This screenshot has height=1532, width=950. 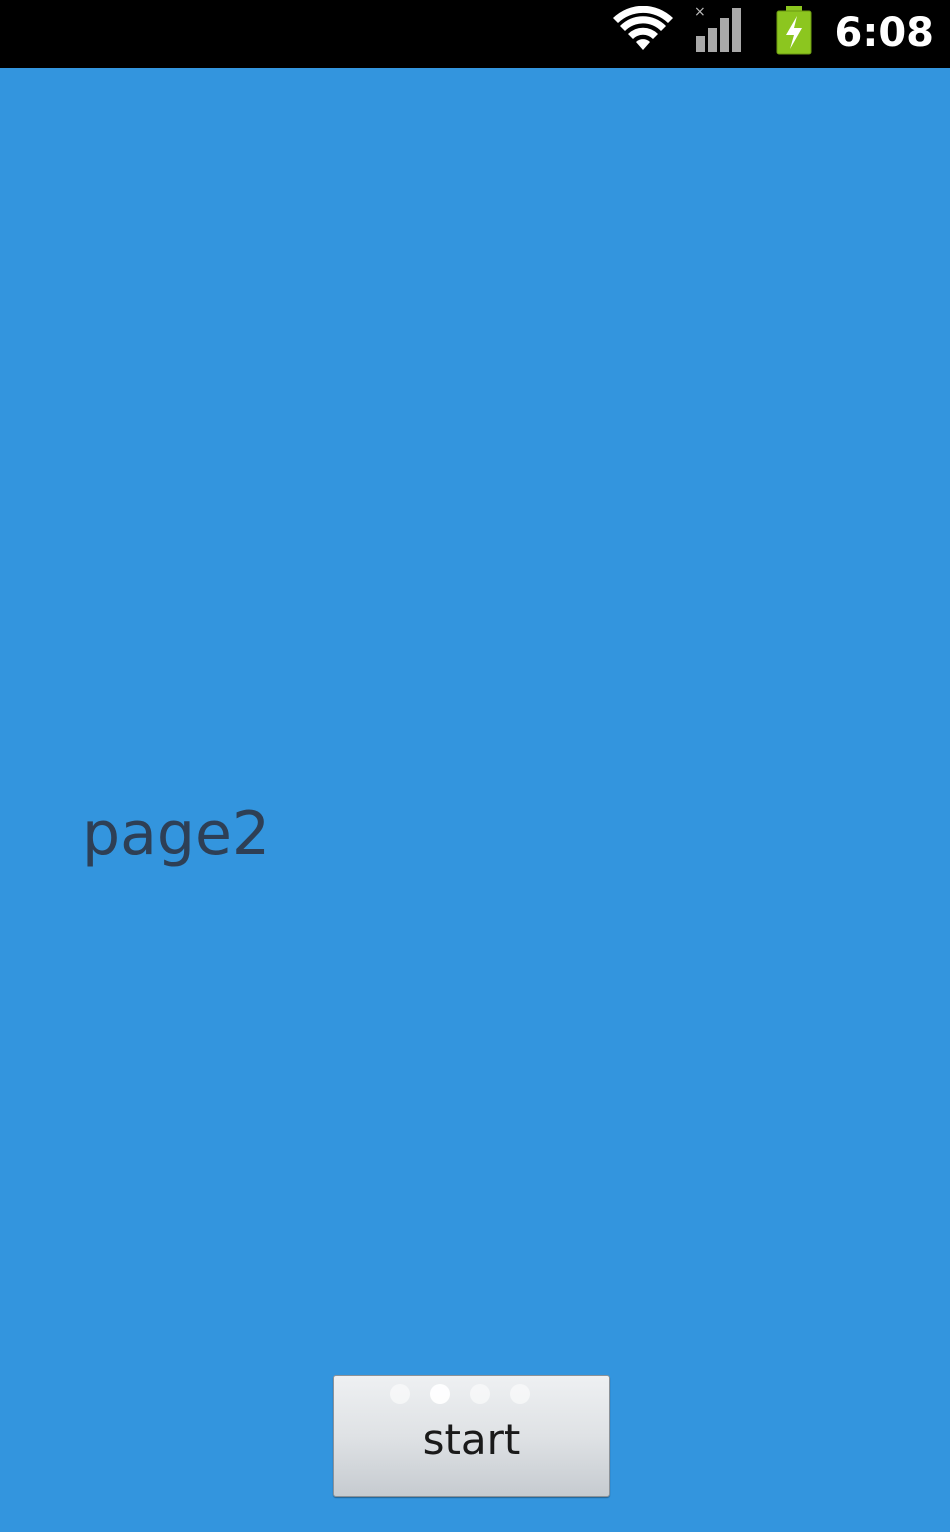 I want to click on page-indicator, so click(x=460, y=1394).